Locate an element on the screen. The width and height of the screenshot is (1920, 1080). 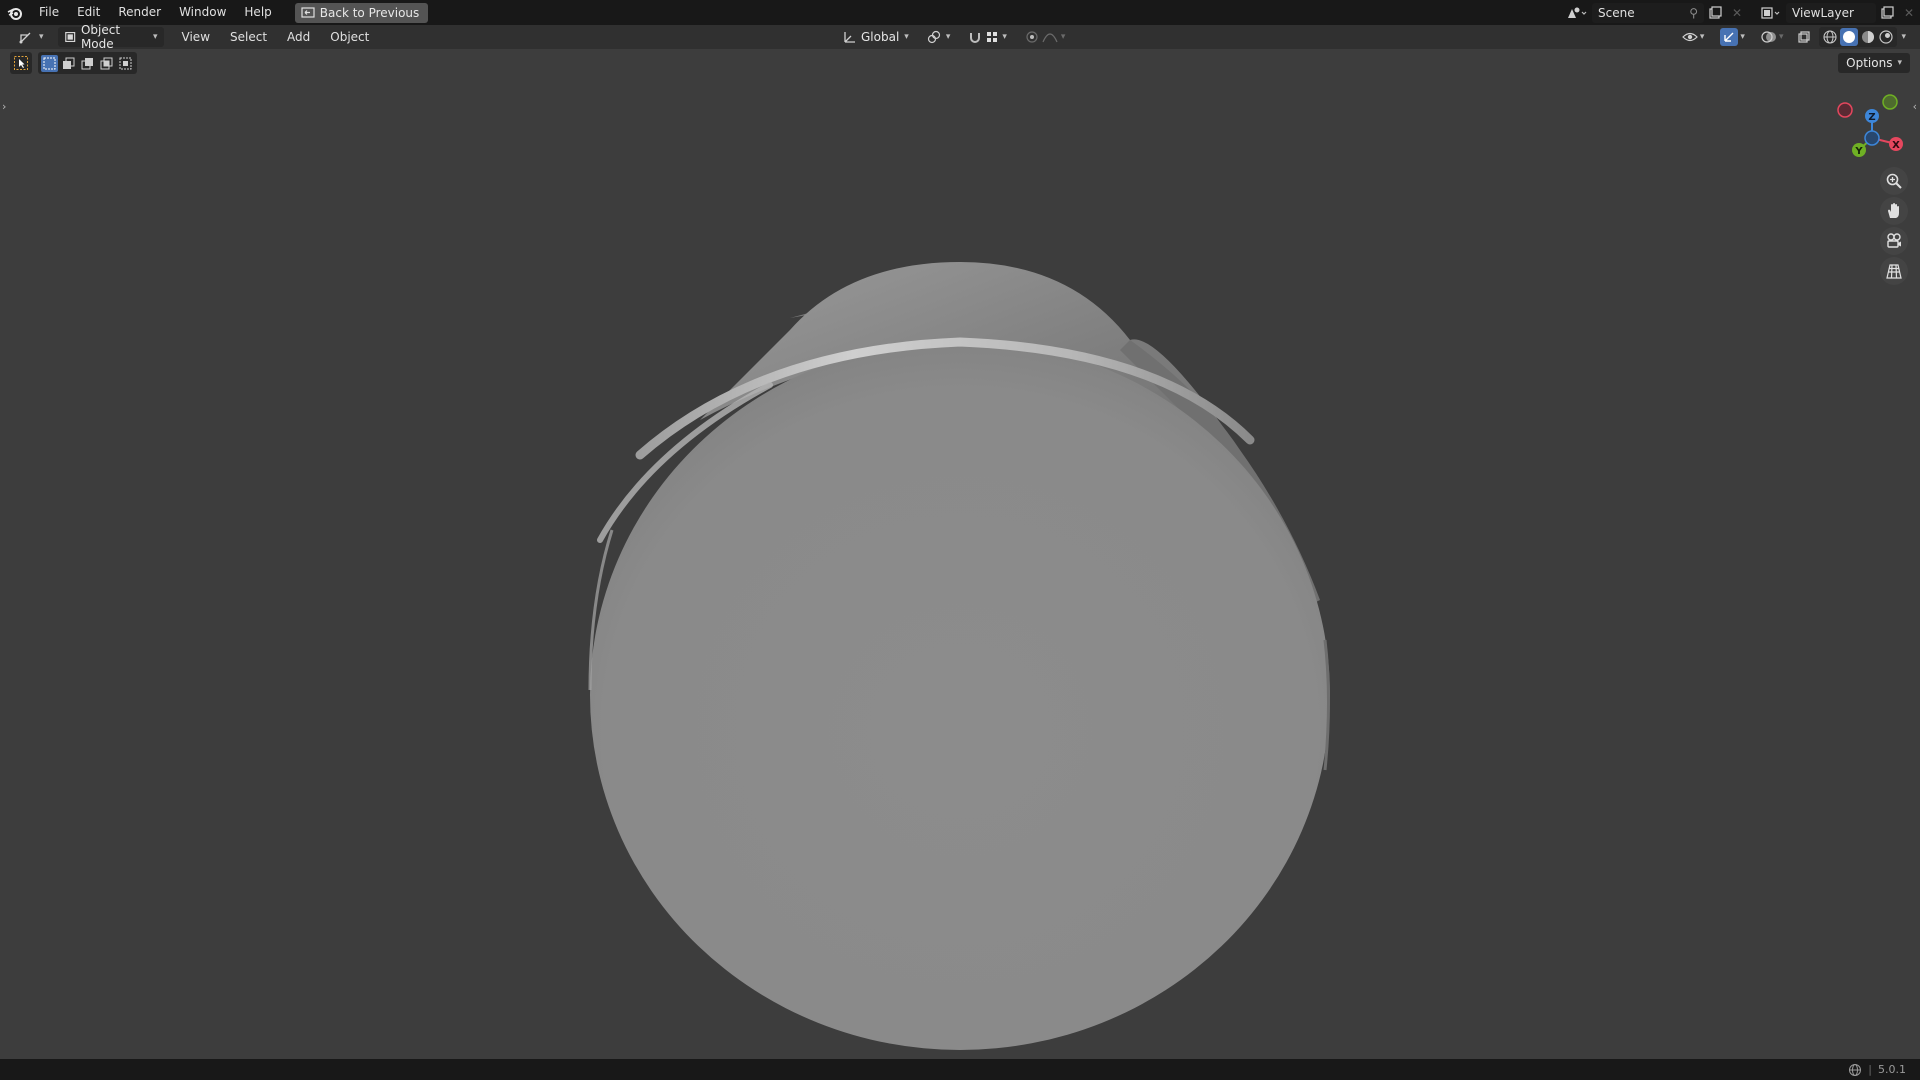
camera-icon is located at coordinates (1894, 240).